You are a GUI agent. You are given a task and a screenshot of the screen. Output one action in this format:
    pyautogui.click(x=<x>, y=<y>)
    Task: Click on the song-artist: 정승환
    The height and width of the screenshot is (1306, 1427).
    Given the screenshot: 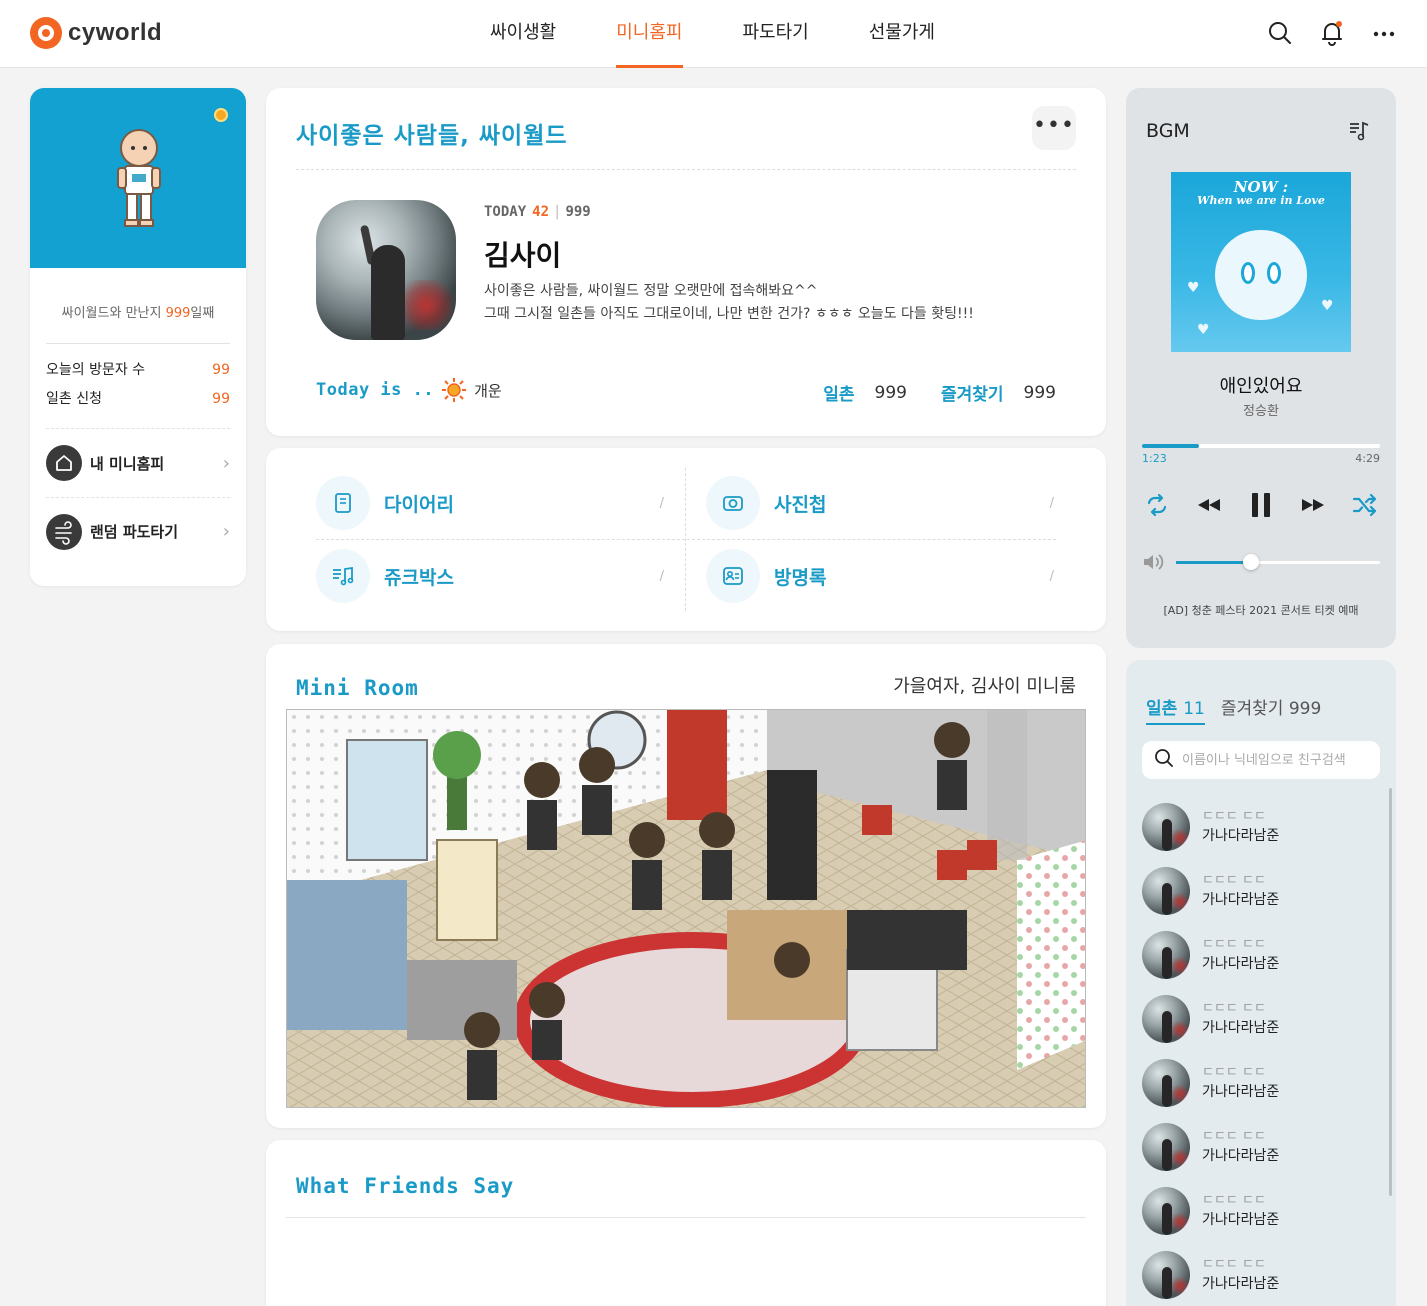 What is the action you would take?
    pyautogui.click(x=1261, y=411)
    